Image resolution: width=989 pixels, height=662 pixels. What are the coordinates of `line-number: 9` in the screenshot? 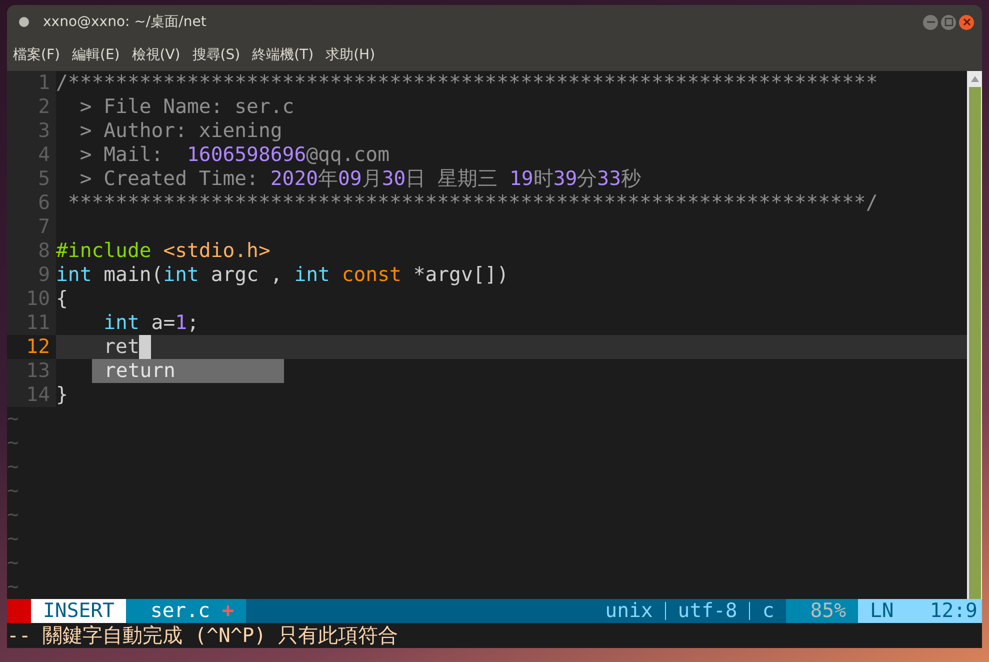 It's located at (31, 275).